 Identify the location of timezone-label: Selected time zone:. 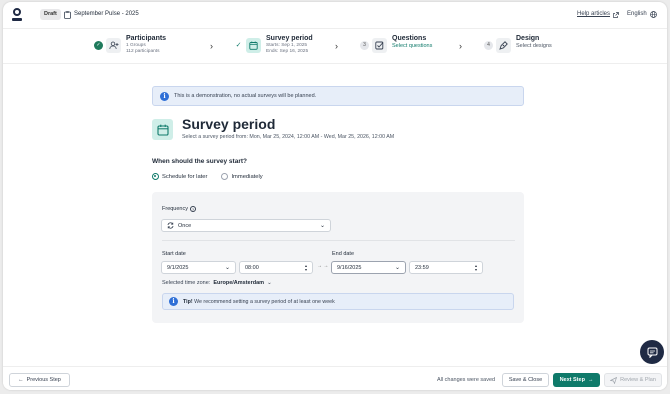
(186, 283).